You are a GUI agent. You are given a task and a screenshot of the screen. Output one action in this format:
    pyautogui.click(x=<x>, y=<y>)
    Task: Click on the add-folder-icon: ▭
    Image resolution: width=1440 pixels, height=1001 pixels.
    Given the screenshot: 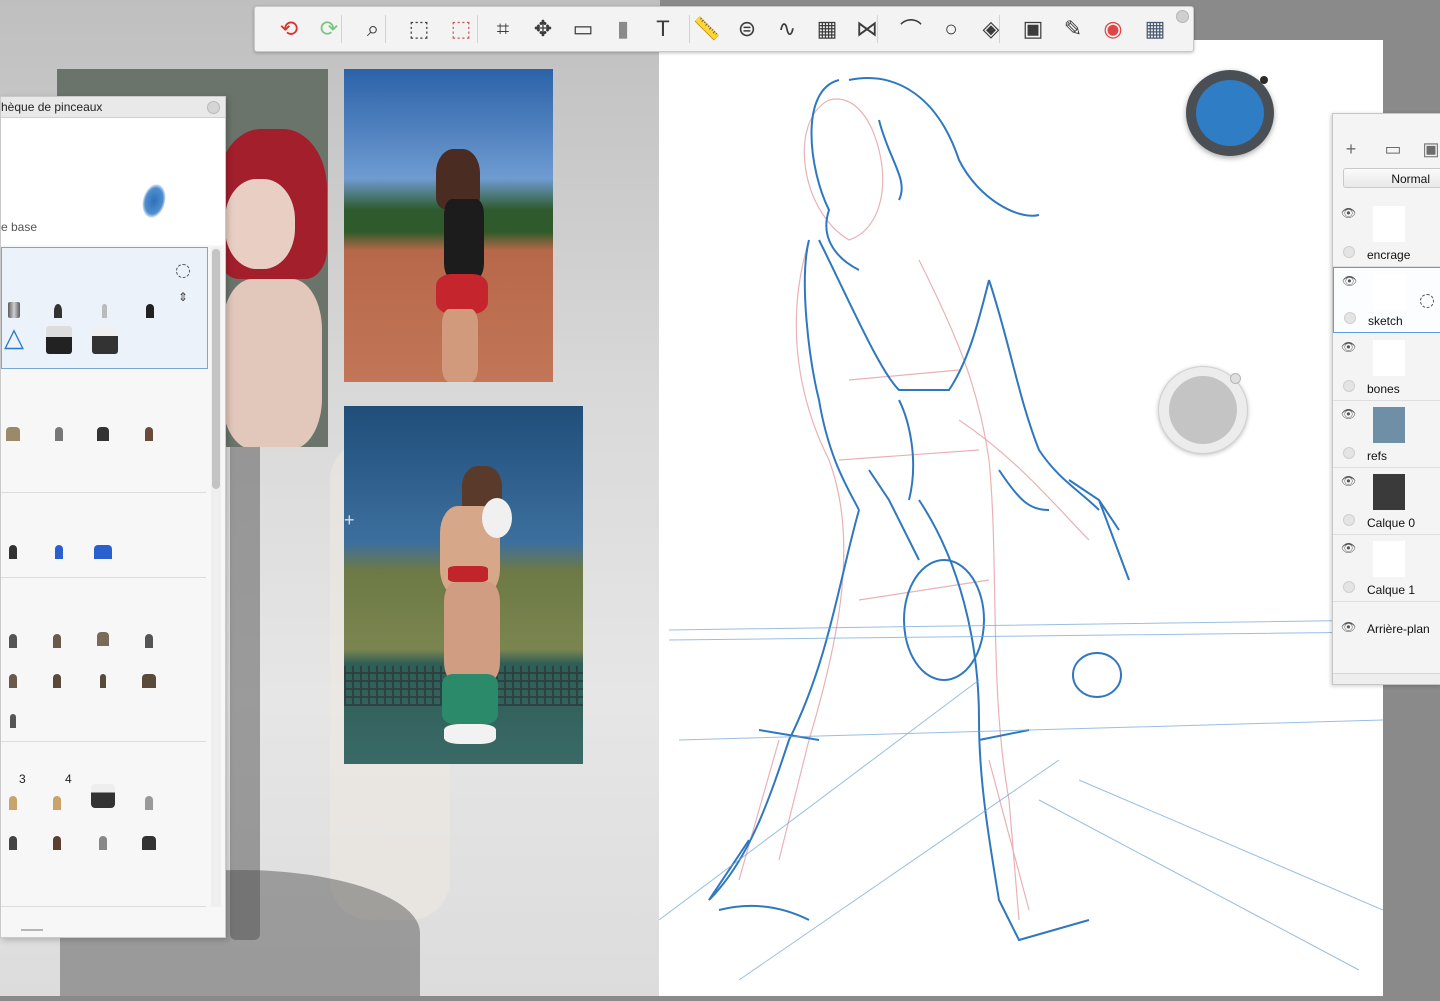 What is the action you would take?
    pyautogui.click(x=1393, y=149)
    